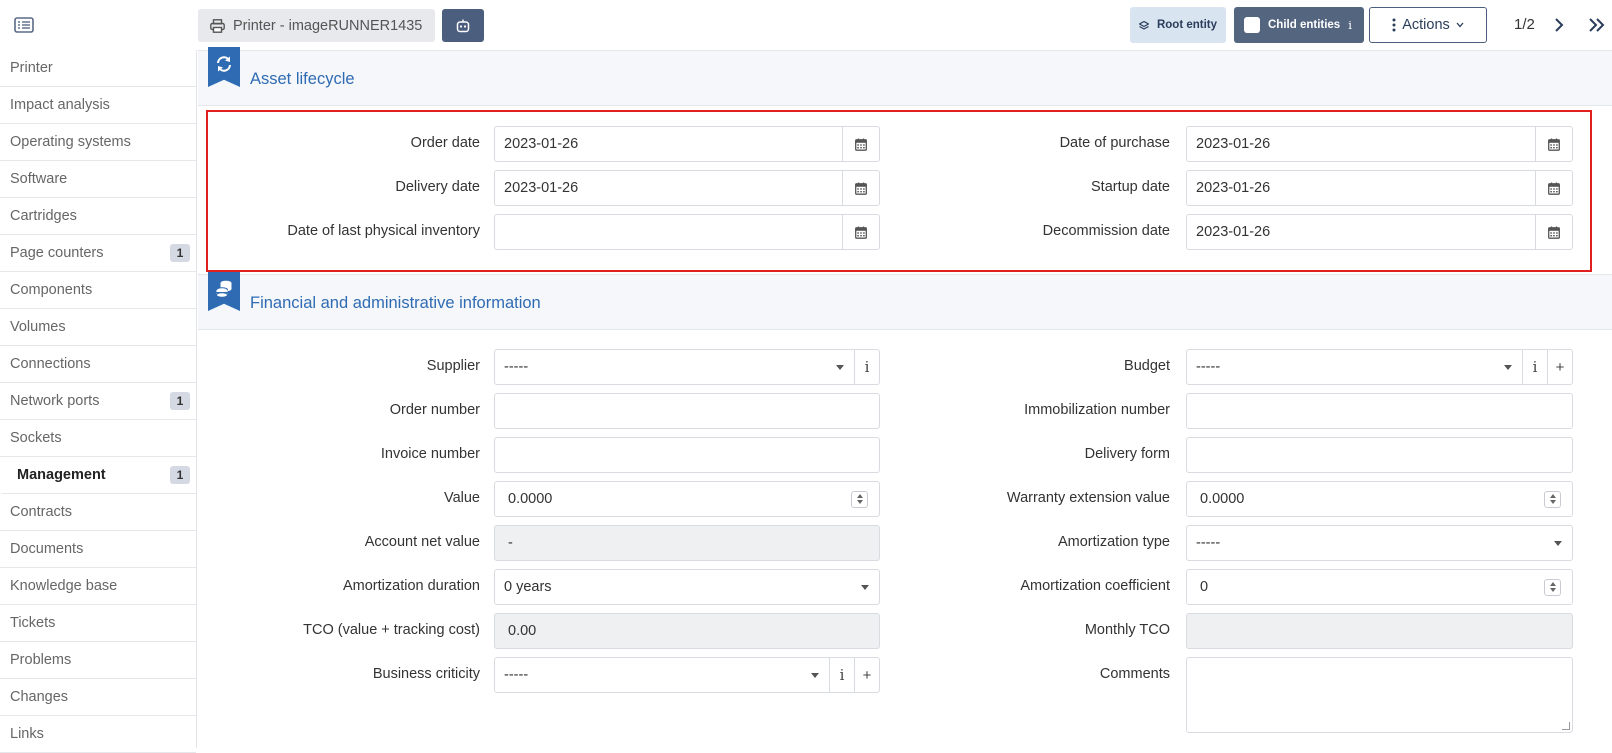 The image size is (1612, 753). What do you see at coordinates (98, 68) in the screenshot?
I see `sidebar-item: Printer` at bounding box center [98, 68].